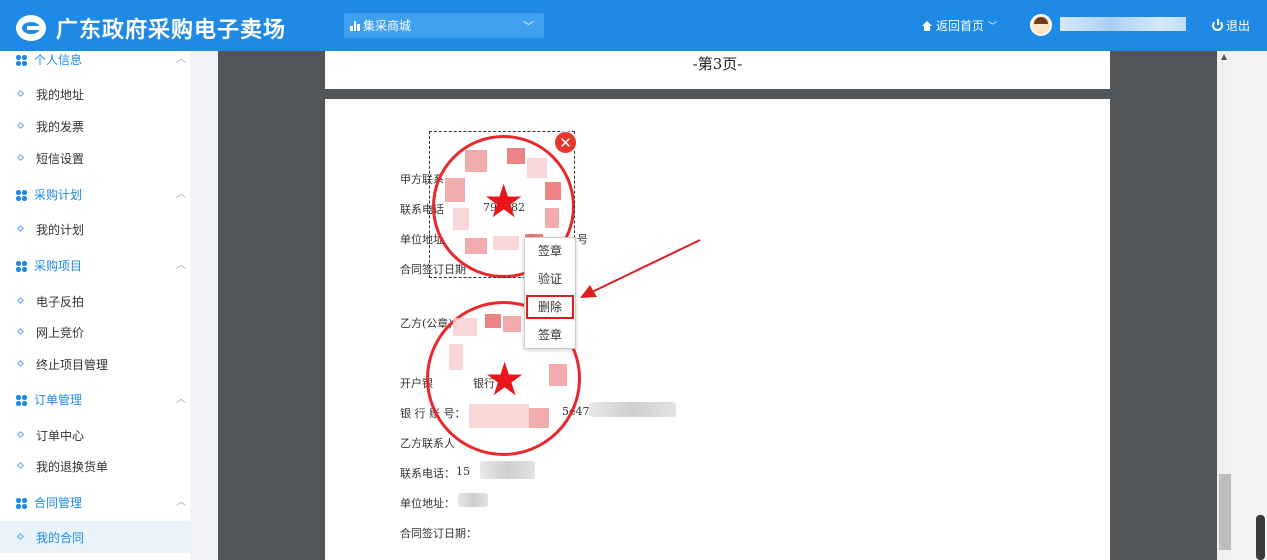 This screenshot has height=560, width=1267. What do you see at coordinates (1225, 512) in the screenshot?
I see `document-scroll-thumb` at bounding box center [1225, 512].